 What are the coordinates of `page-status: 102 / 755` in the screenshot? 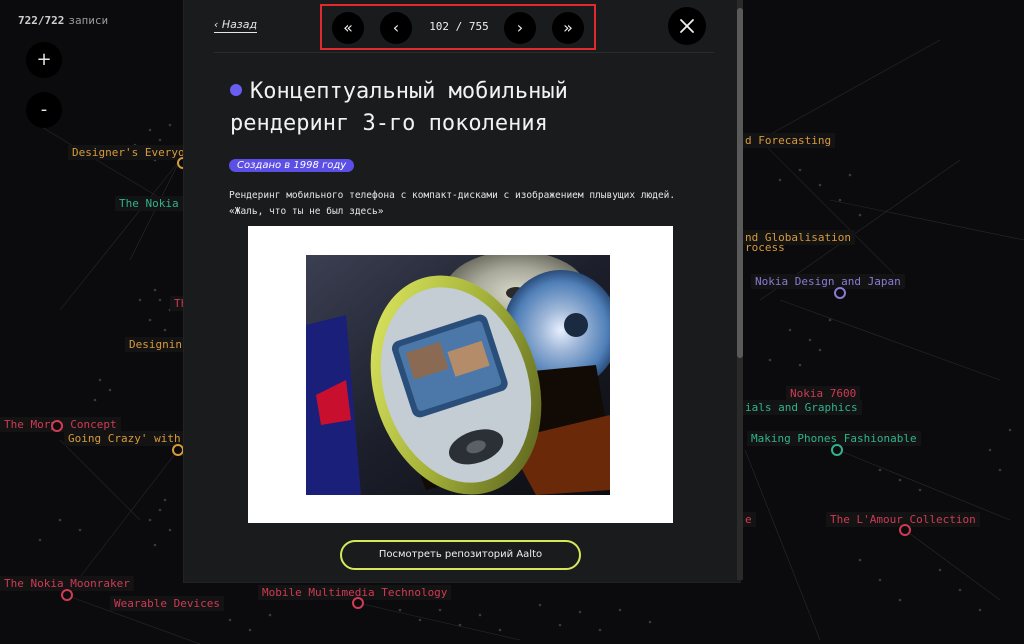 It's located at (459, 26).